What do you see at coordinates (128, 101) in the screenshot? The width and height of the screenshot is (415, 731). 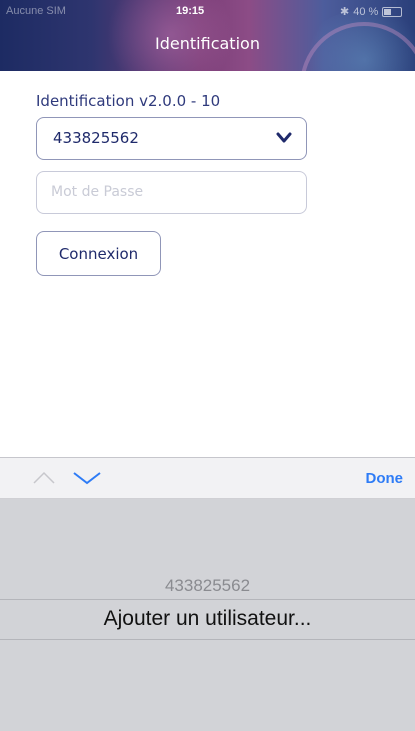 I see `version-label: Identification v2.0.0 - 10` at bounding box center [128, 101].